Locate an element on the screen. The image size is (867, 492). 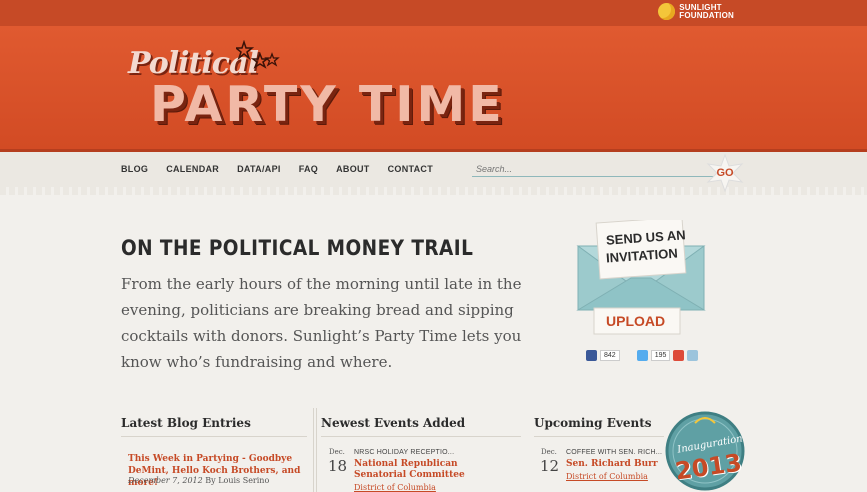
inauguration-badge: Inauguration 2013 is located at coordinates (705, 447).